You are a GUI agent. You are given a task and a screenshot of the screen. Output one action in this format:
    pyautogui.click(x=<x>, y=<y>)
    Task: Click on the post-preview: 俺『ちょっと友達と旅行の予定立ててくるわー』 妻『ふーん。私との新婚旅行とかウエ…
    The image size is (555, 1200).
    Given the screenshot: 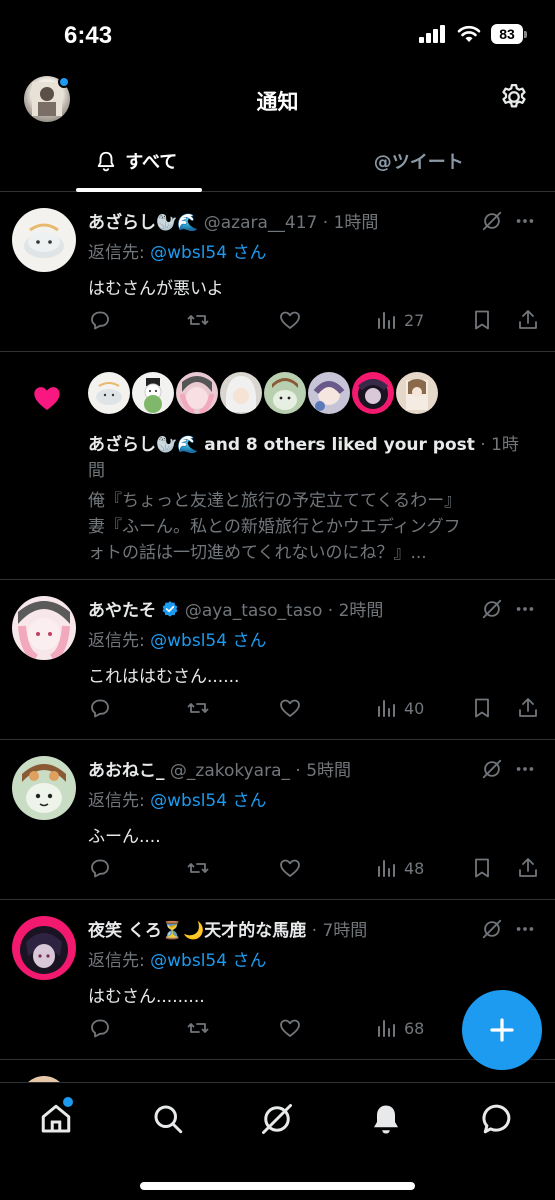 What is the action you would take?
    pyautogui.click(x=311, y=527)
    